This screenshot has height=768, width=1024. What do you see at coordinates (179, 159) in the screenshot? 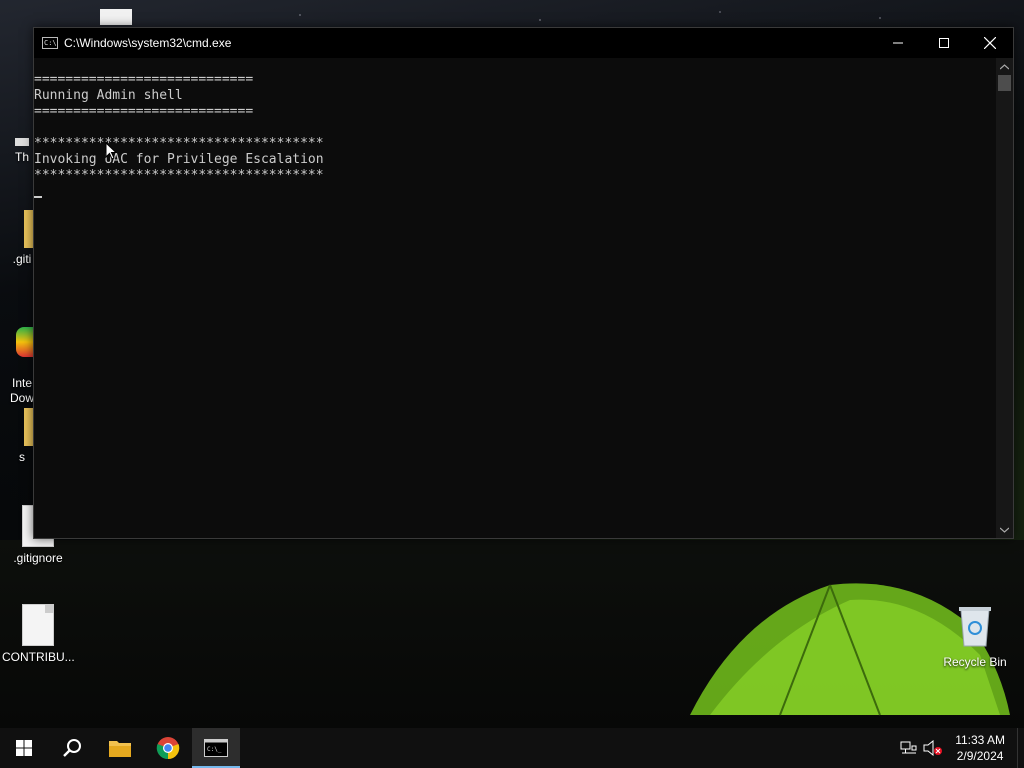
I see `console-line: Invoking UAC for Privilege Escalation` at bounding box center [179, 159].